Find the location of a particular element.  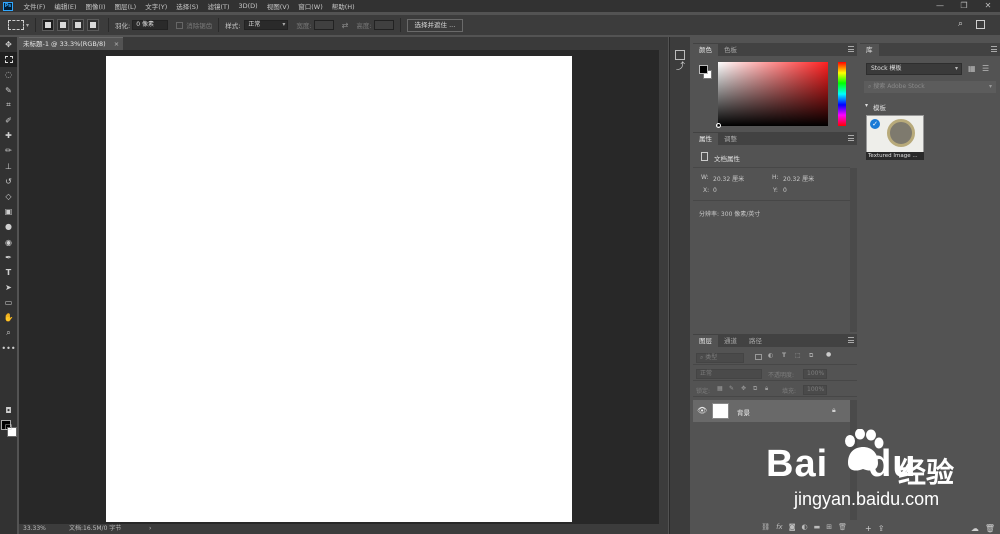

restore-button: ❐ is located at coordinates (964, 6).